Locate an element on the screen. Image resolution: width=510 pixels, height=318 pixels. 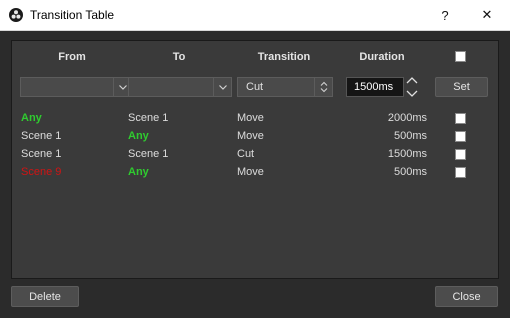
column-header-from: From is located at coordinates (72, 57).